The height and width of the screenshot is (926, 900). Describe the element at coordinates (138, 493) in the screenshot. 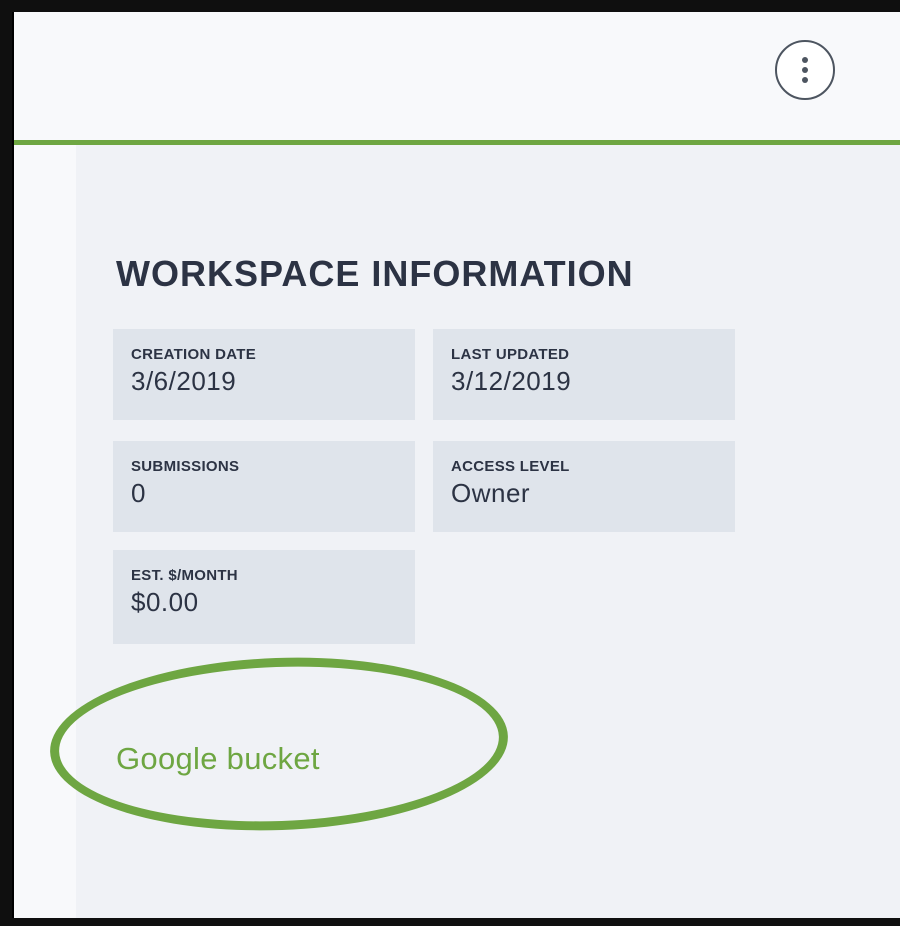

I see `submissions-value: 0` at that location.